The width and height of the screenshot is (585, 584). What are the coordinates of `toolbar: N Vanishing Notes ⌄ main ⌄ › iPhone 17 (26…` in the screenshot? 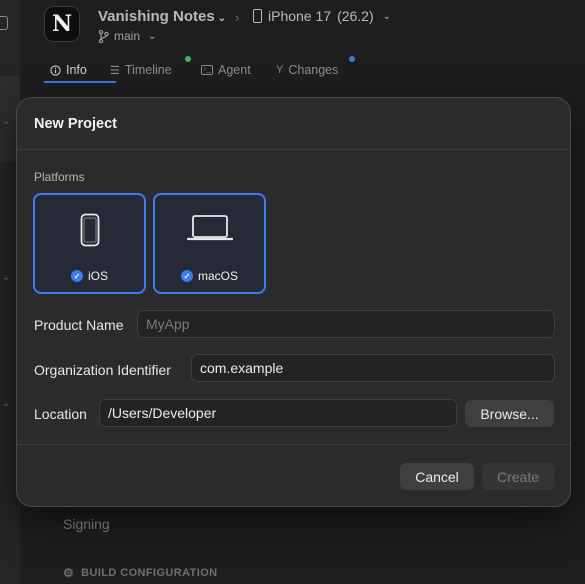 It's located at (302, 27).